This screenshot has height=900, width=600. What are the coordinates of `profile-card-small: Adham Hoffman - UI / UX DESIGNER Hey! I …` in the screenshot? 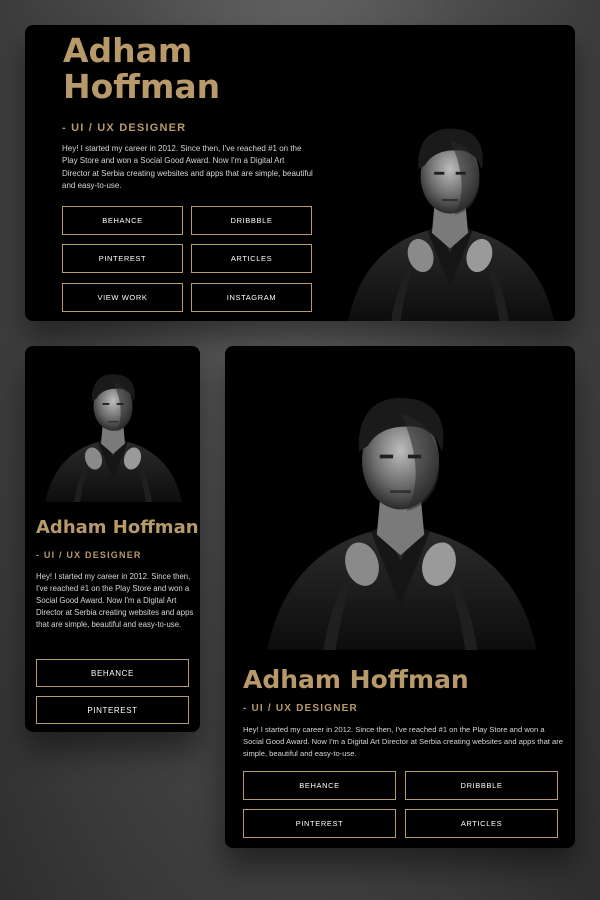 It's located at (112, 539).